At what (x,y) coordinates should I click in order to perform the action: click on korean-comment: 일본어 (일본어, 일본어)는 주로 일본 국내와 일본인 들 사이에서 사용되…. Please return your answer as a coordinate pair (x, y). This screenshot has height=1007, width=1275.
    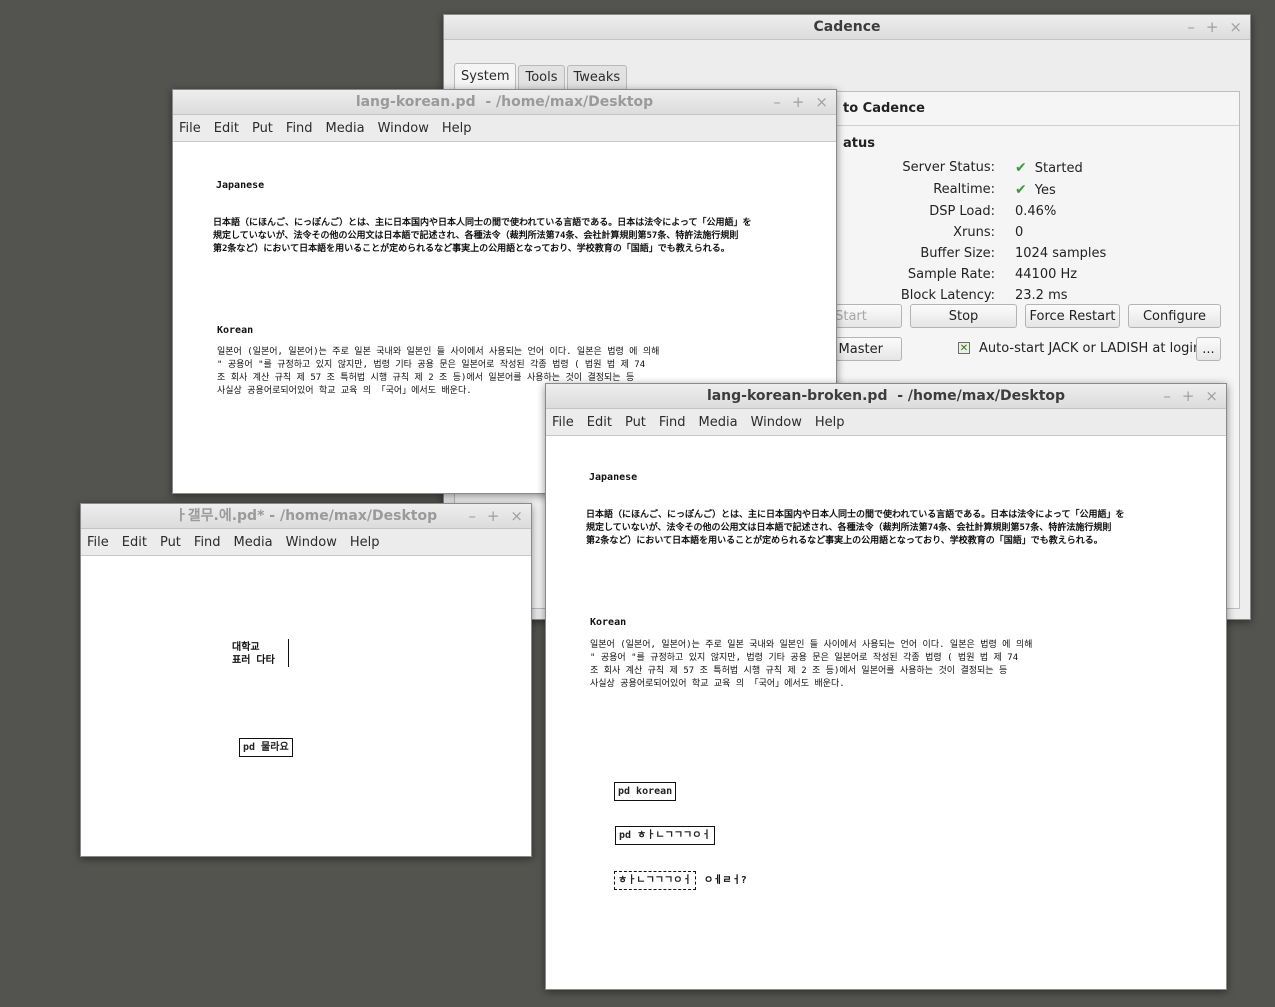
    Looking at the image, I should click on (811, 664).